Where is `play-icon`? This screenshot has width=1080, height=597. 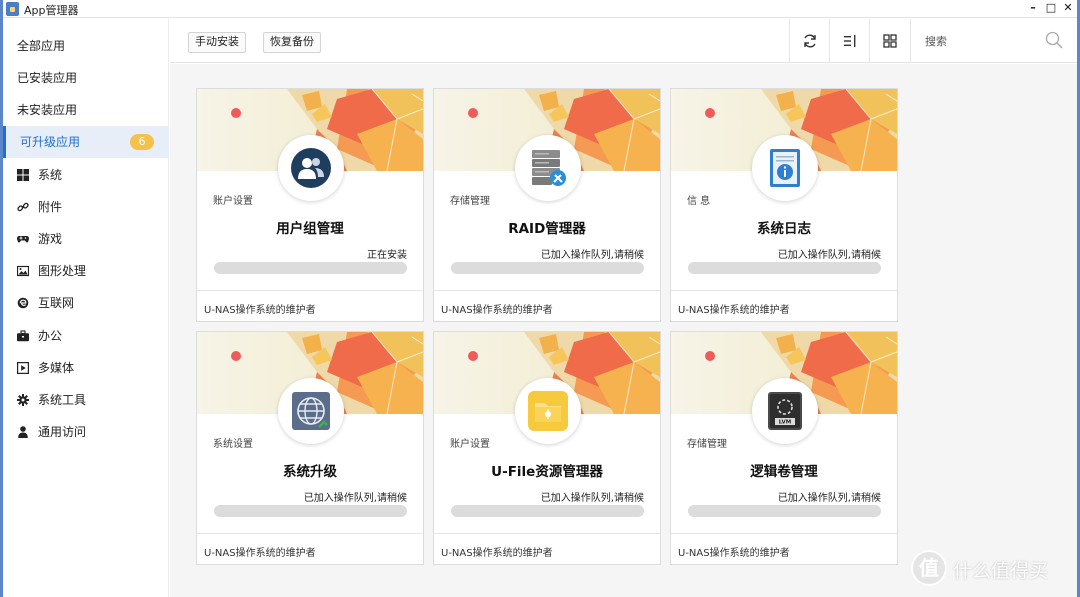 play-icon is located at coordinates (23, 368).